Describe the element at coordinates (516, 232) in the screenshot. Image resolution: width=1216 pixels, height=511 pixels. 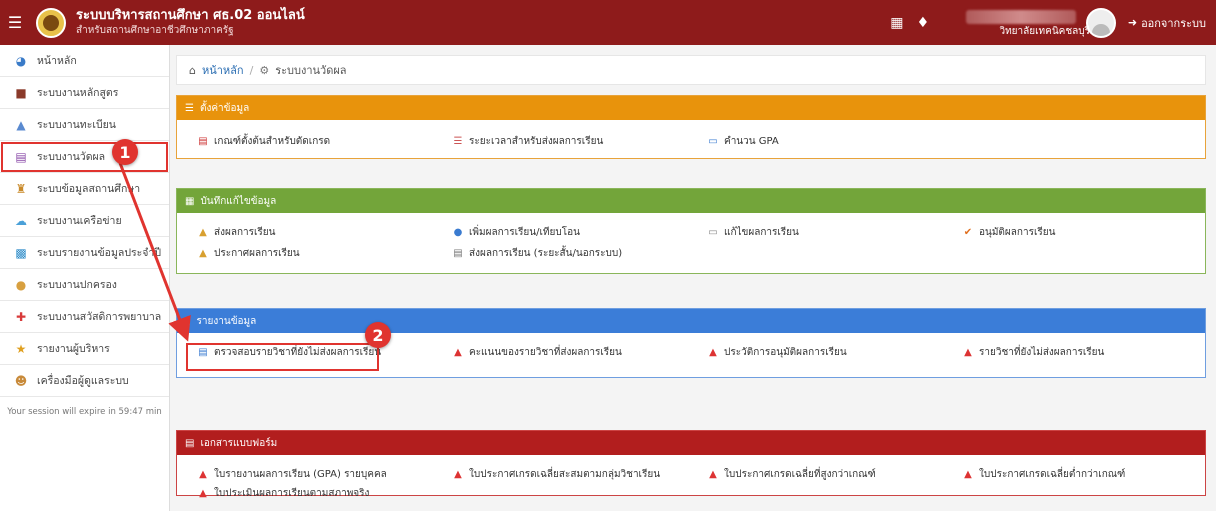
I see `link-add-grades: ● เพิ่มผลการเรียน/เทียบโอน` at that location.